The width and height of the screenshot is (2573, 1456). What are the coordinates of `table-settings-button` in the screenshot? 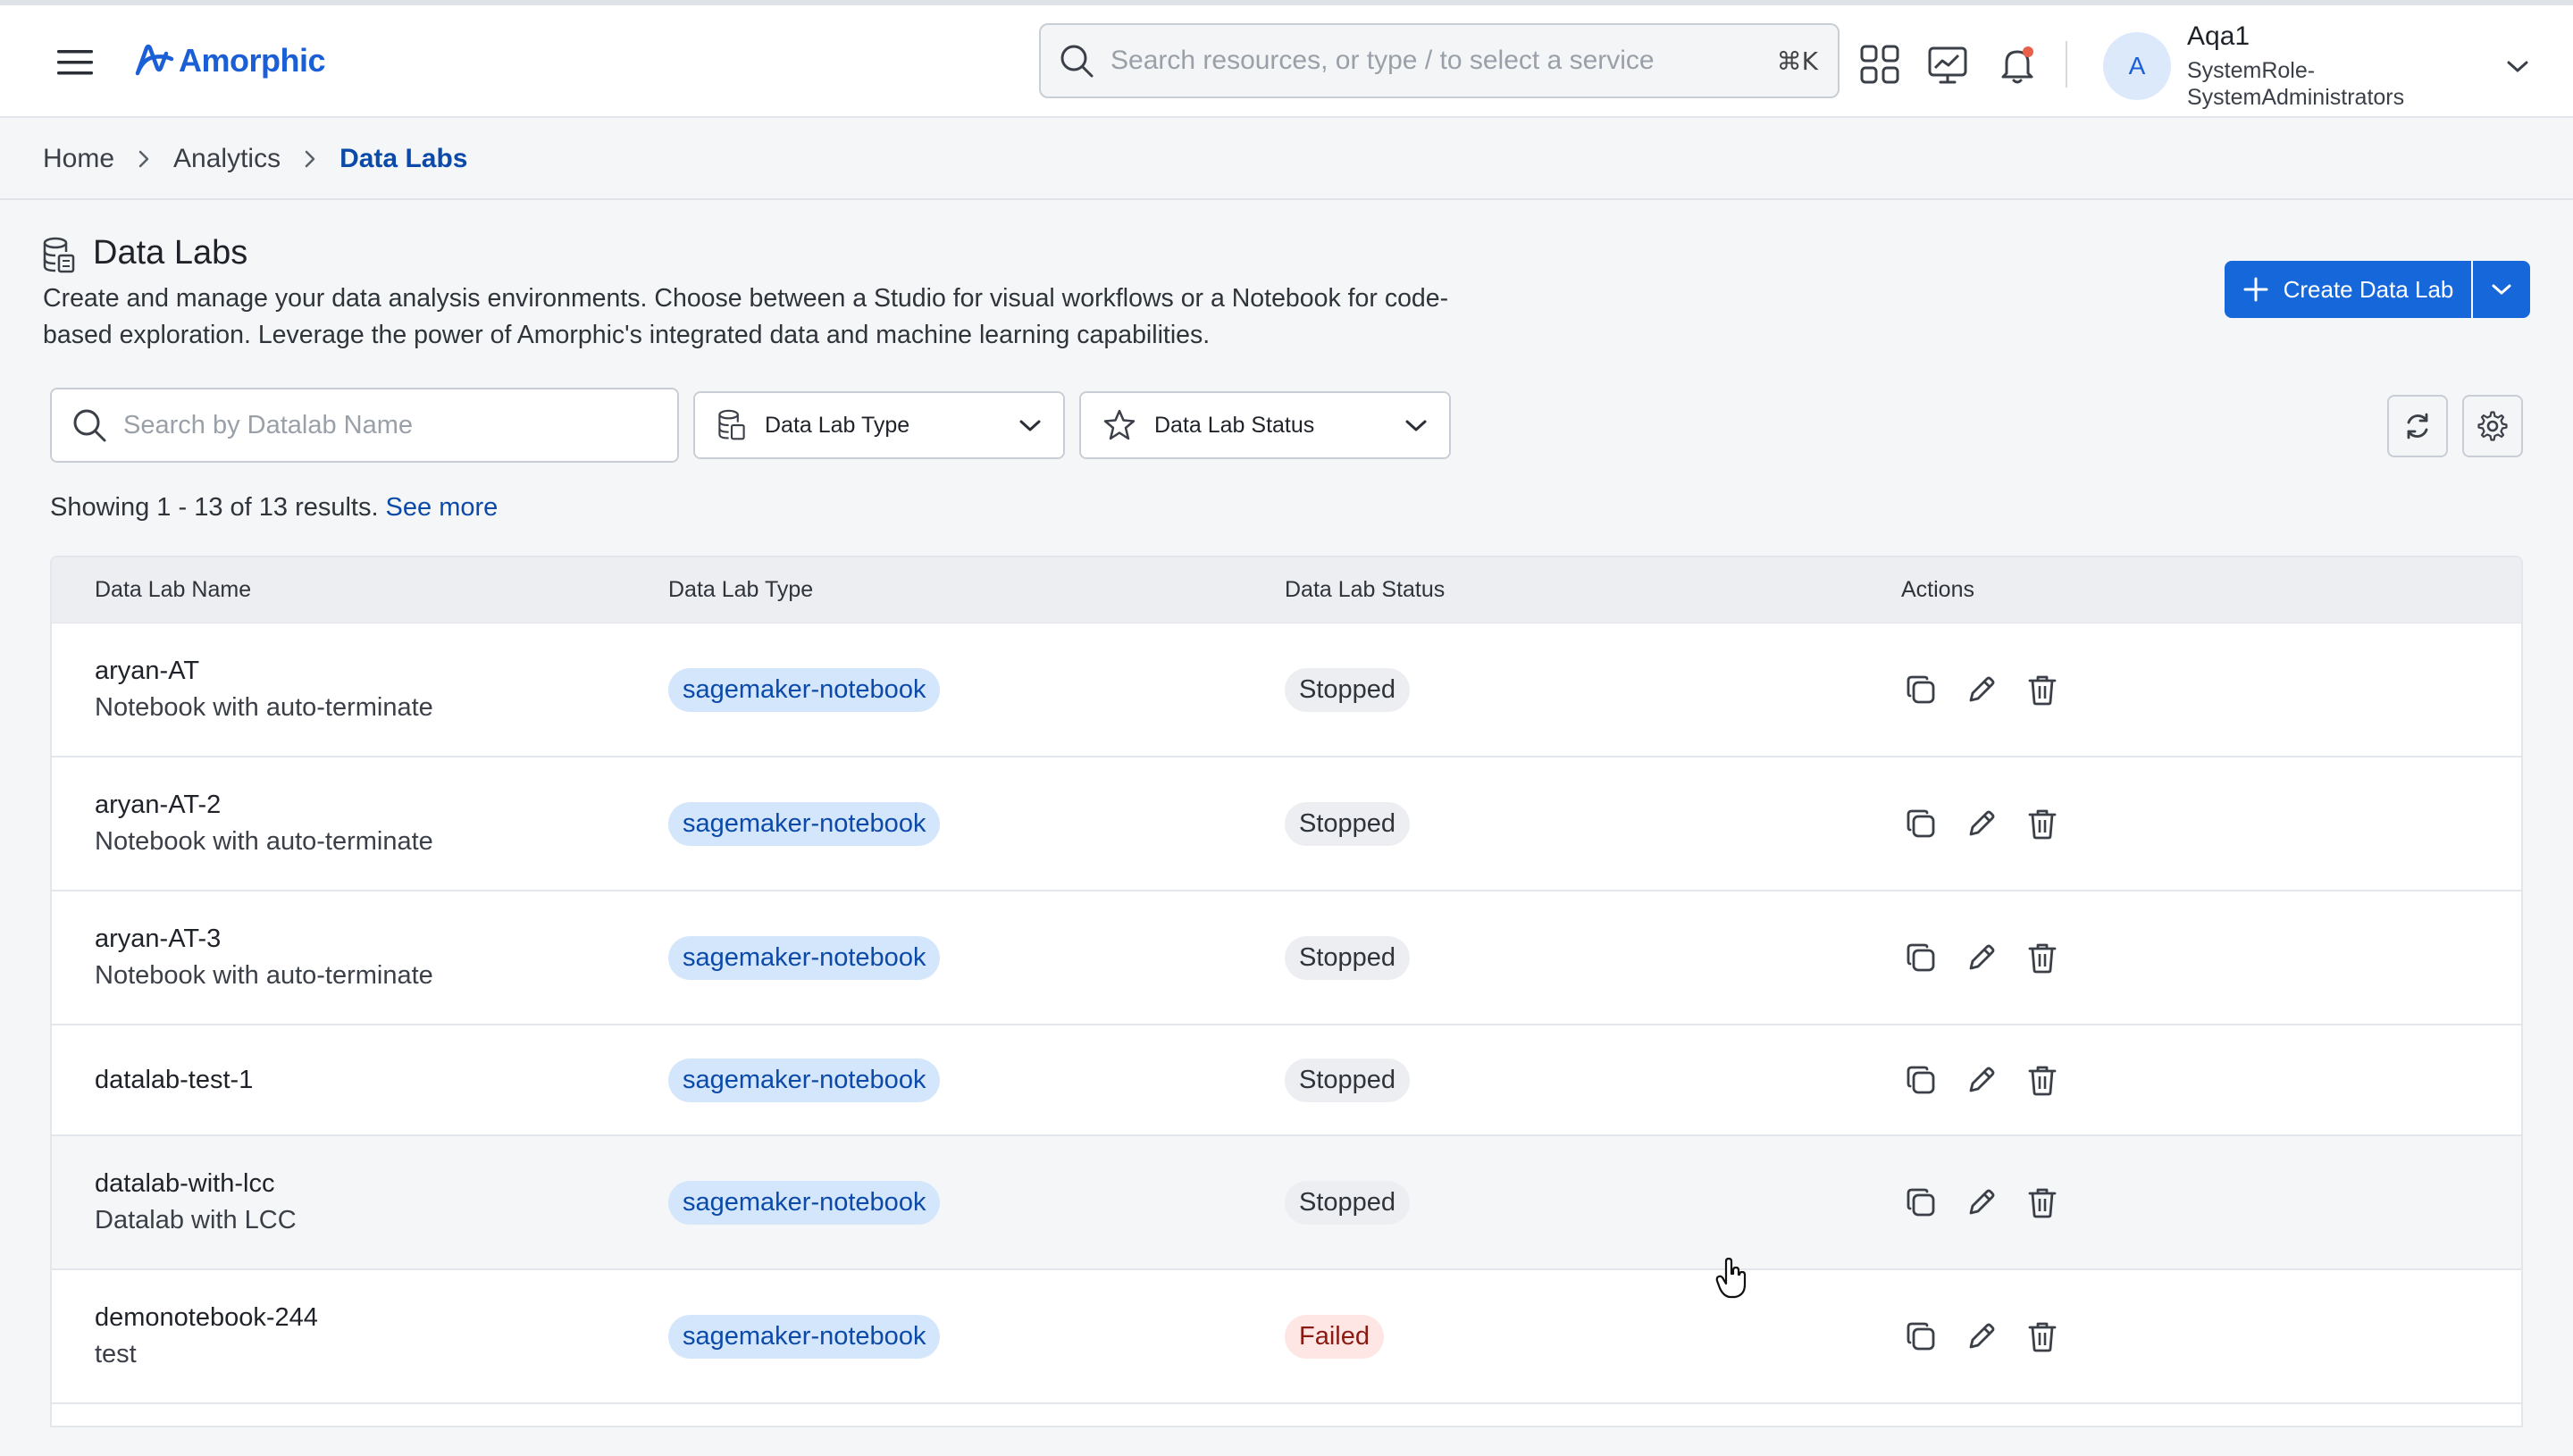 It's located at (2492, 426).